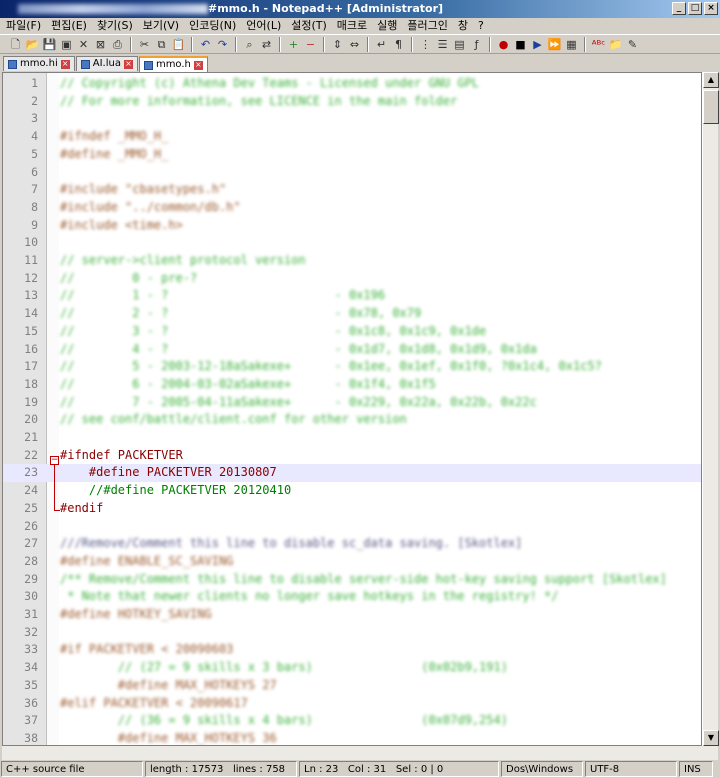  I want to click on sync-h-icon: ⇔, so click(354, 44).